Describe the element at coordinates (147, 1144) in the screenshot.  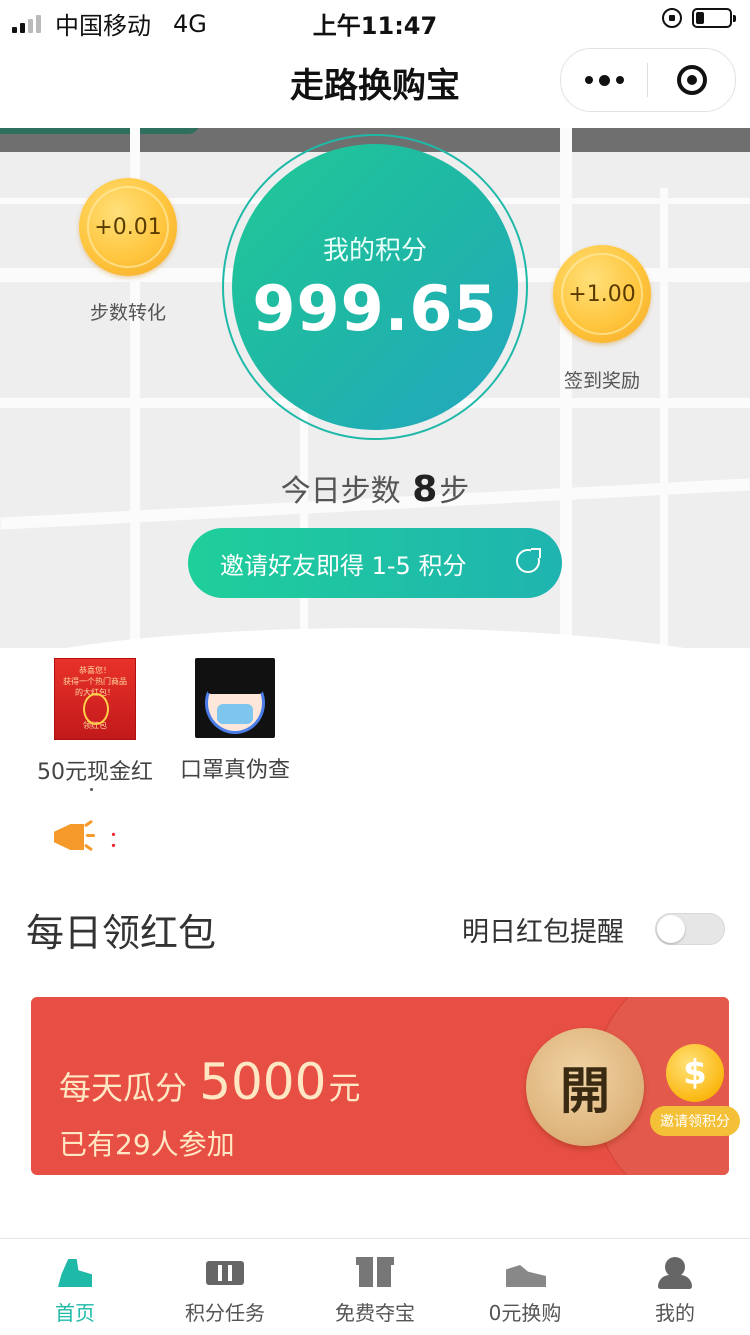
I see `banner-participants: 已有29人参加` at that location.